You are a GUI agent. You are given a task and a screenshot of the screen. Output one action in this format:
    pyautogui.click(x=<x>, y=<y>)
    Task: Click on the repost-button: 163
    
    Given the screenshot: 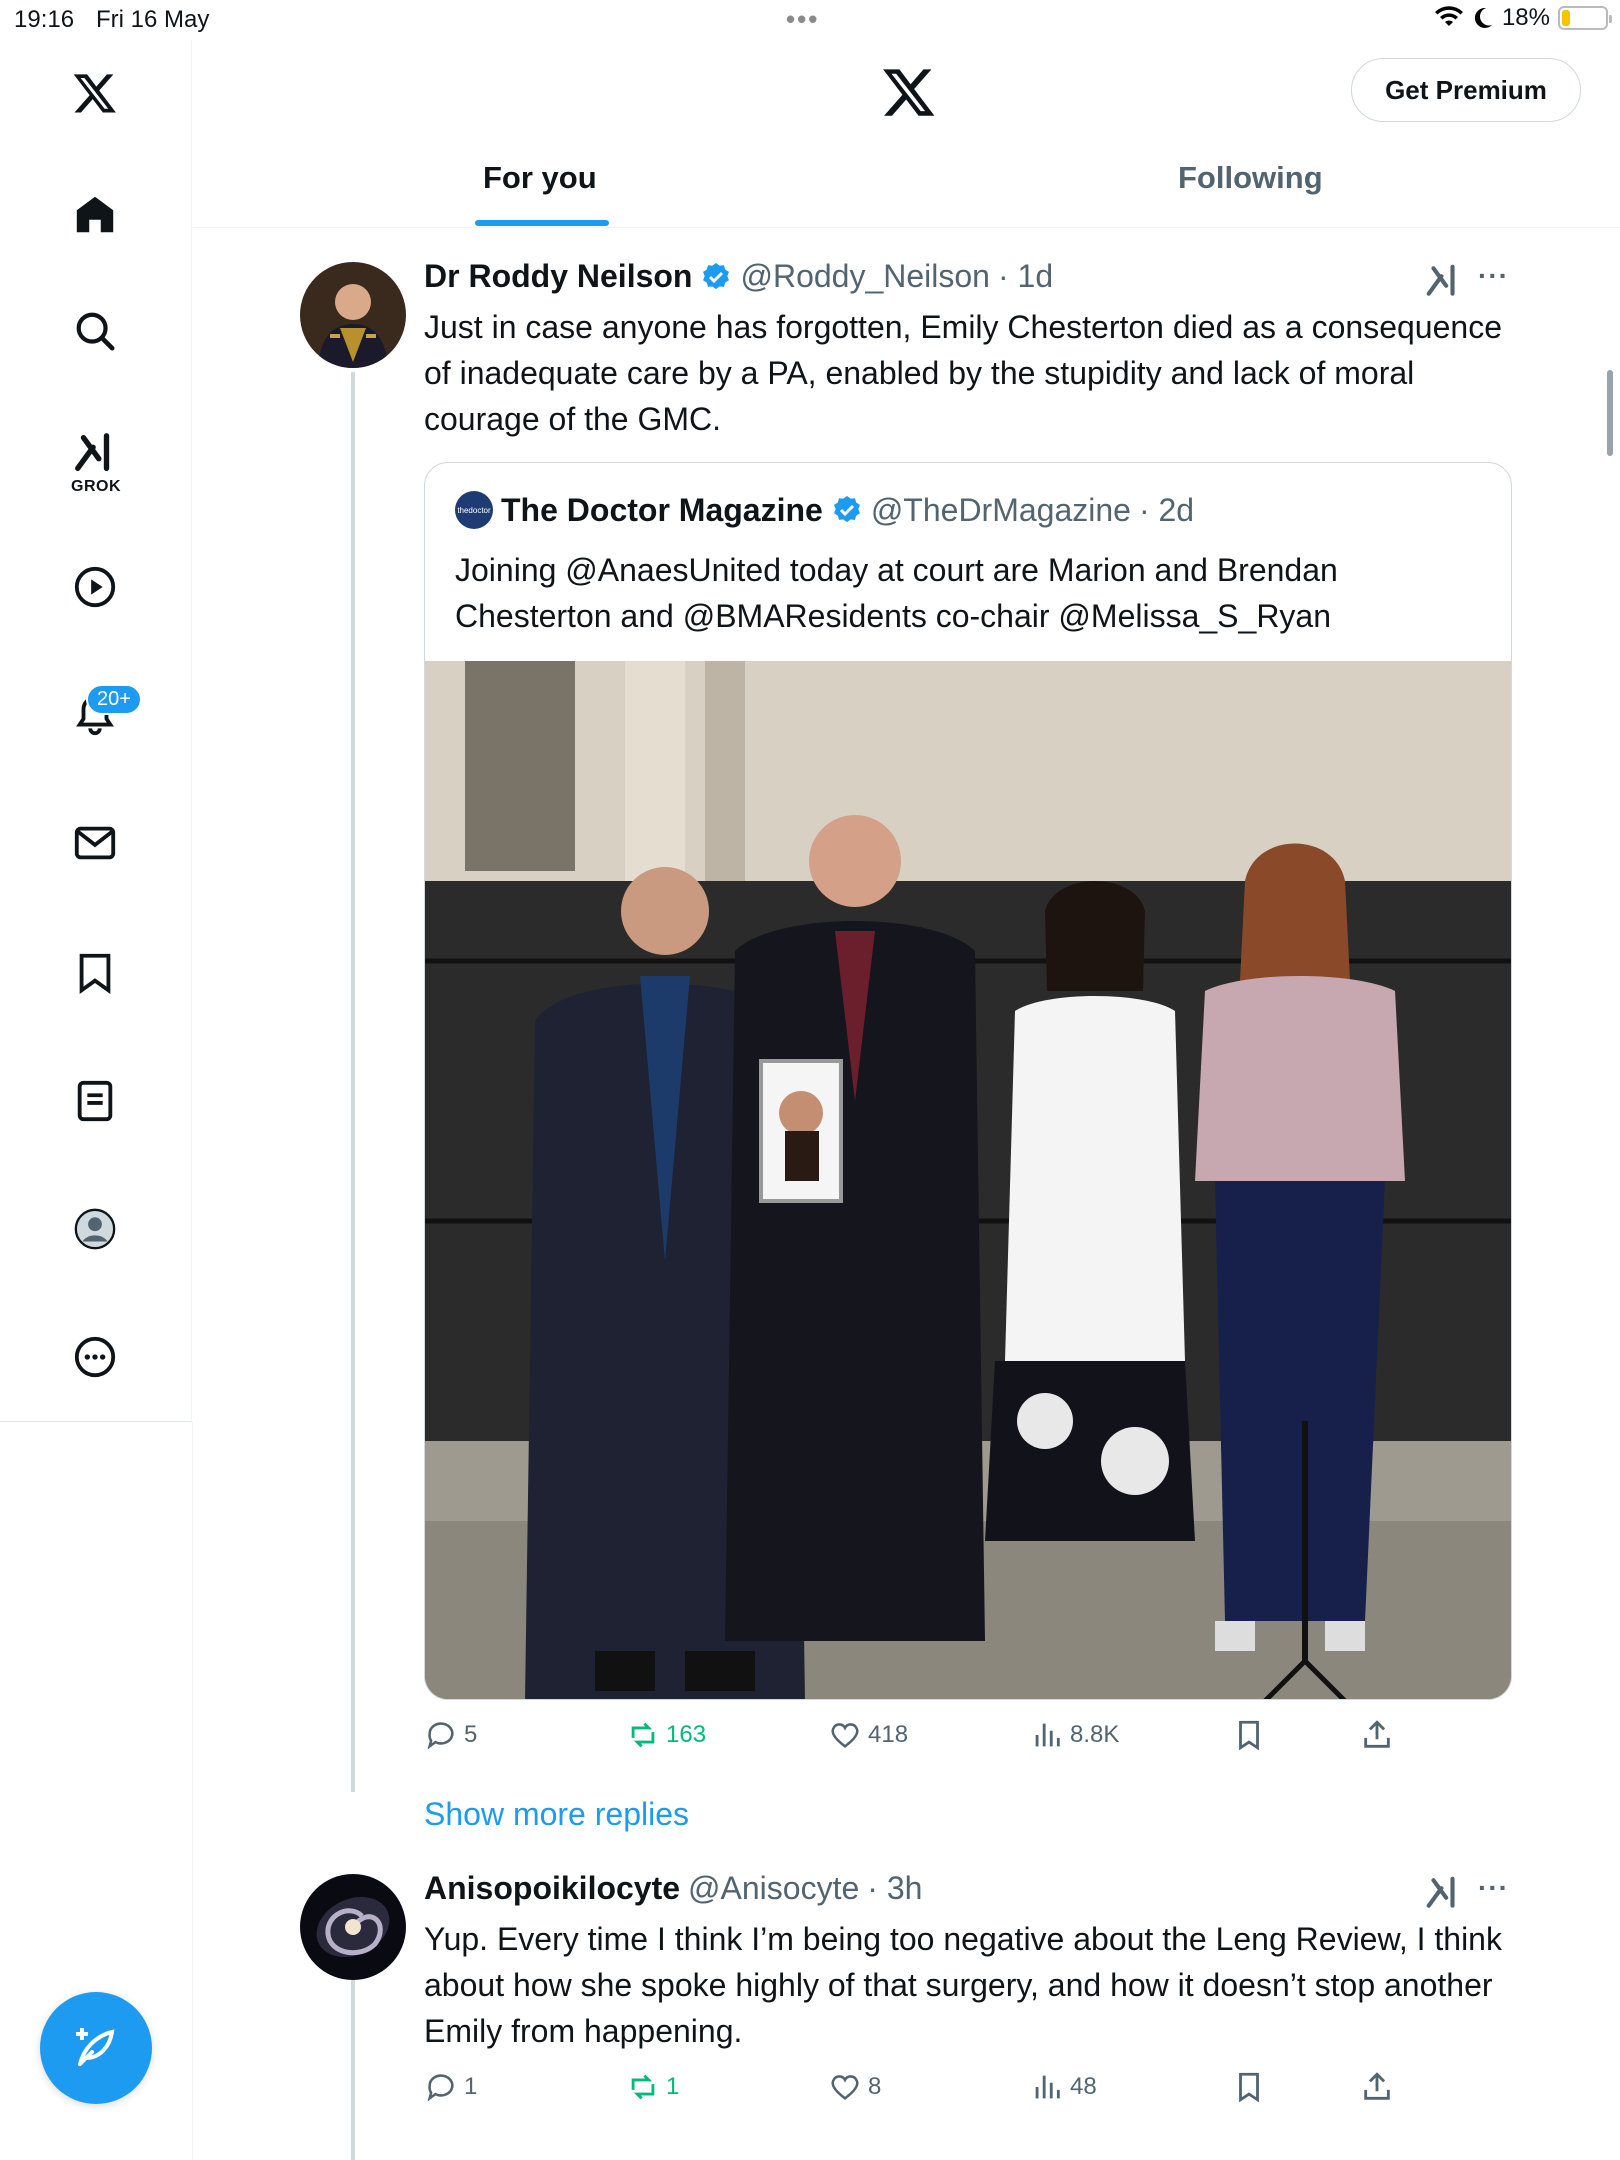 What is the action you would take?
    pyautogui.click(x=666, y=1735)
    